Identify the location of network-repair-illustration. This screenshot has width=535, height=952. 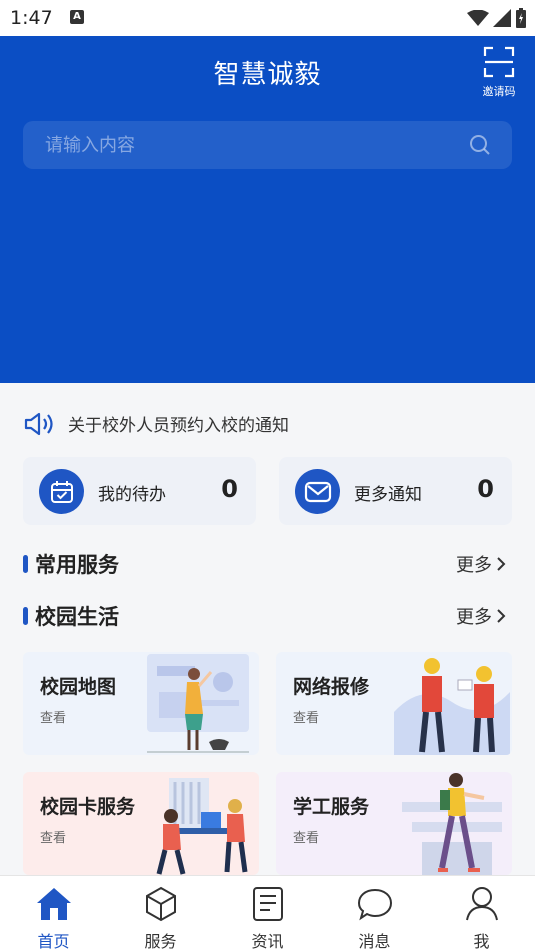
(452, 706).